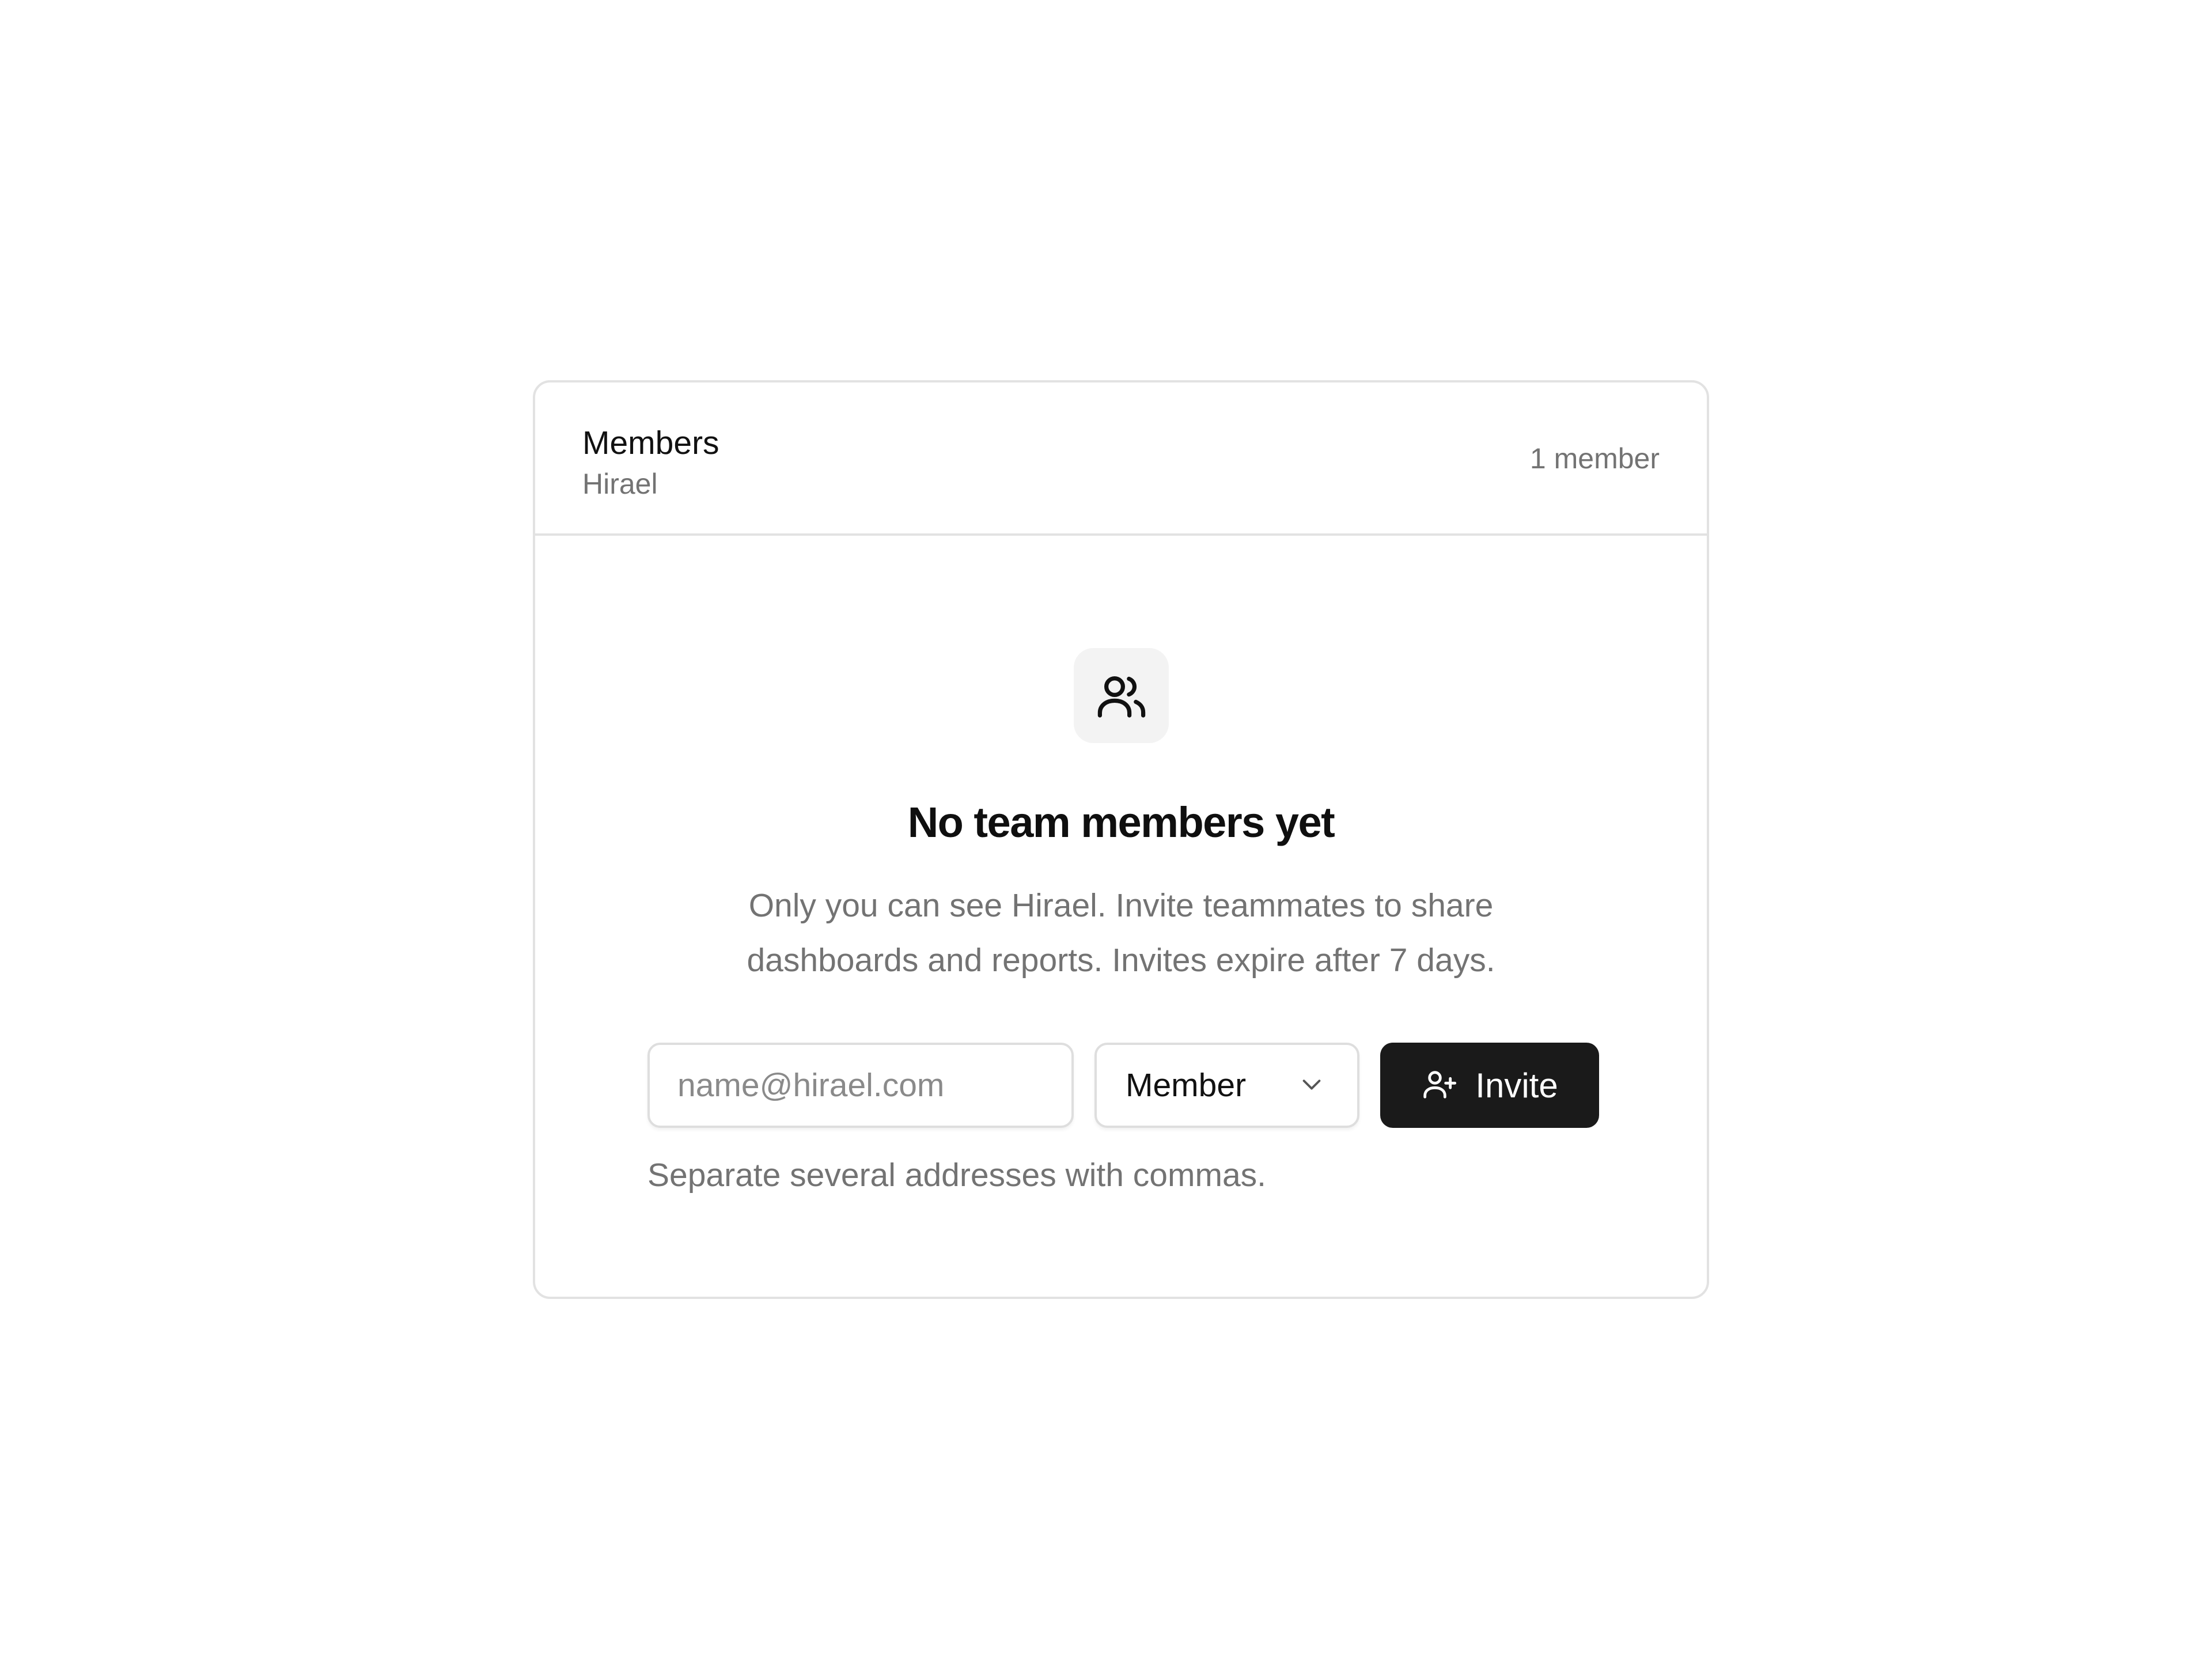  What do you see at coordinates (956, 1175) in the screenshot?
I see `invite-helper-text: Separate several addresses with commas.` at bounding box center [956, 1175].